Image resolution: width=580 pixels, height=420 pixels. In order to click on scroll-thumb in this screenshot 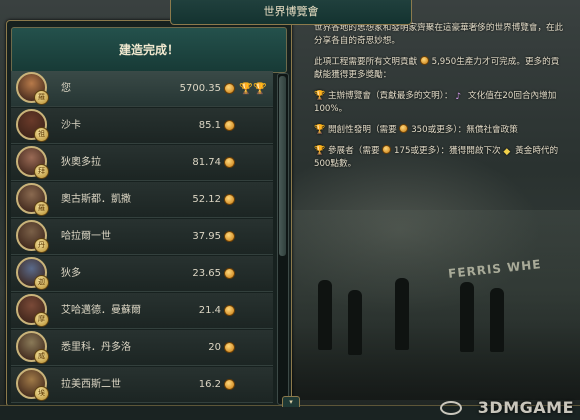, I will do `click(282, 166)`.